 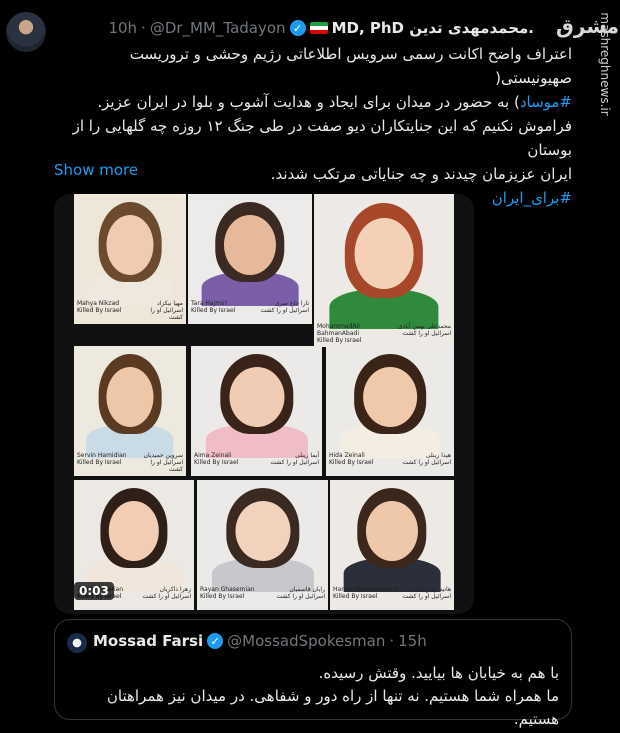 What do you see at coordinates (366, 589) in the screenshot?
I see `child-name-en: Hanieh BahmanAbadi` at bounding box center [366, 589].